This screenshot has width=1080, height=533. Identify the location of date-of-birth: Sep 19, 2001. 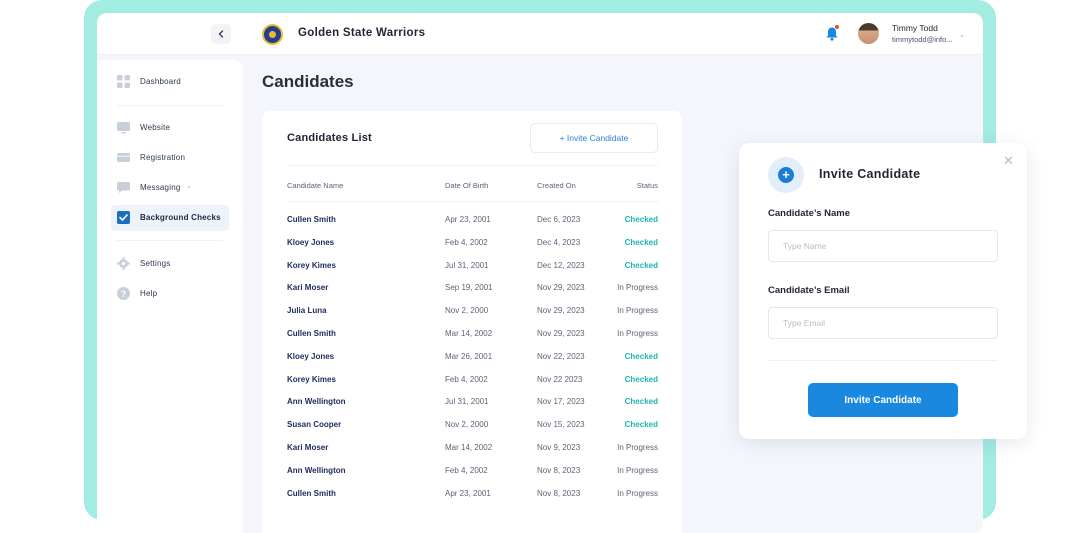
(469, 288).